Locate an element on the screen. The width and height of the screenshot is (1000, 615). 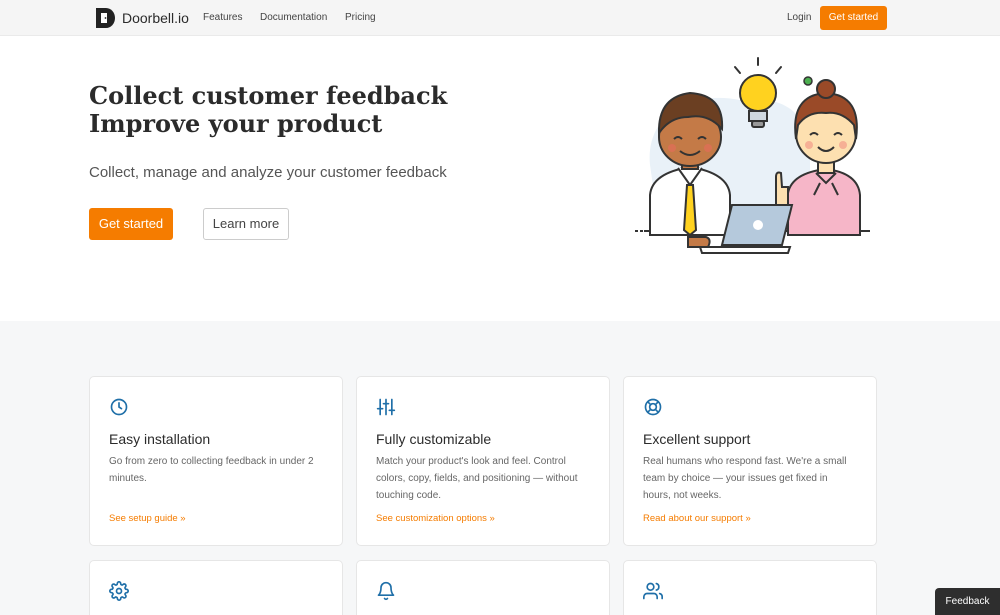
gear-icon is located at coordinates (119, 591).